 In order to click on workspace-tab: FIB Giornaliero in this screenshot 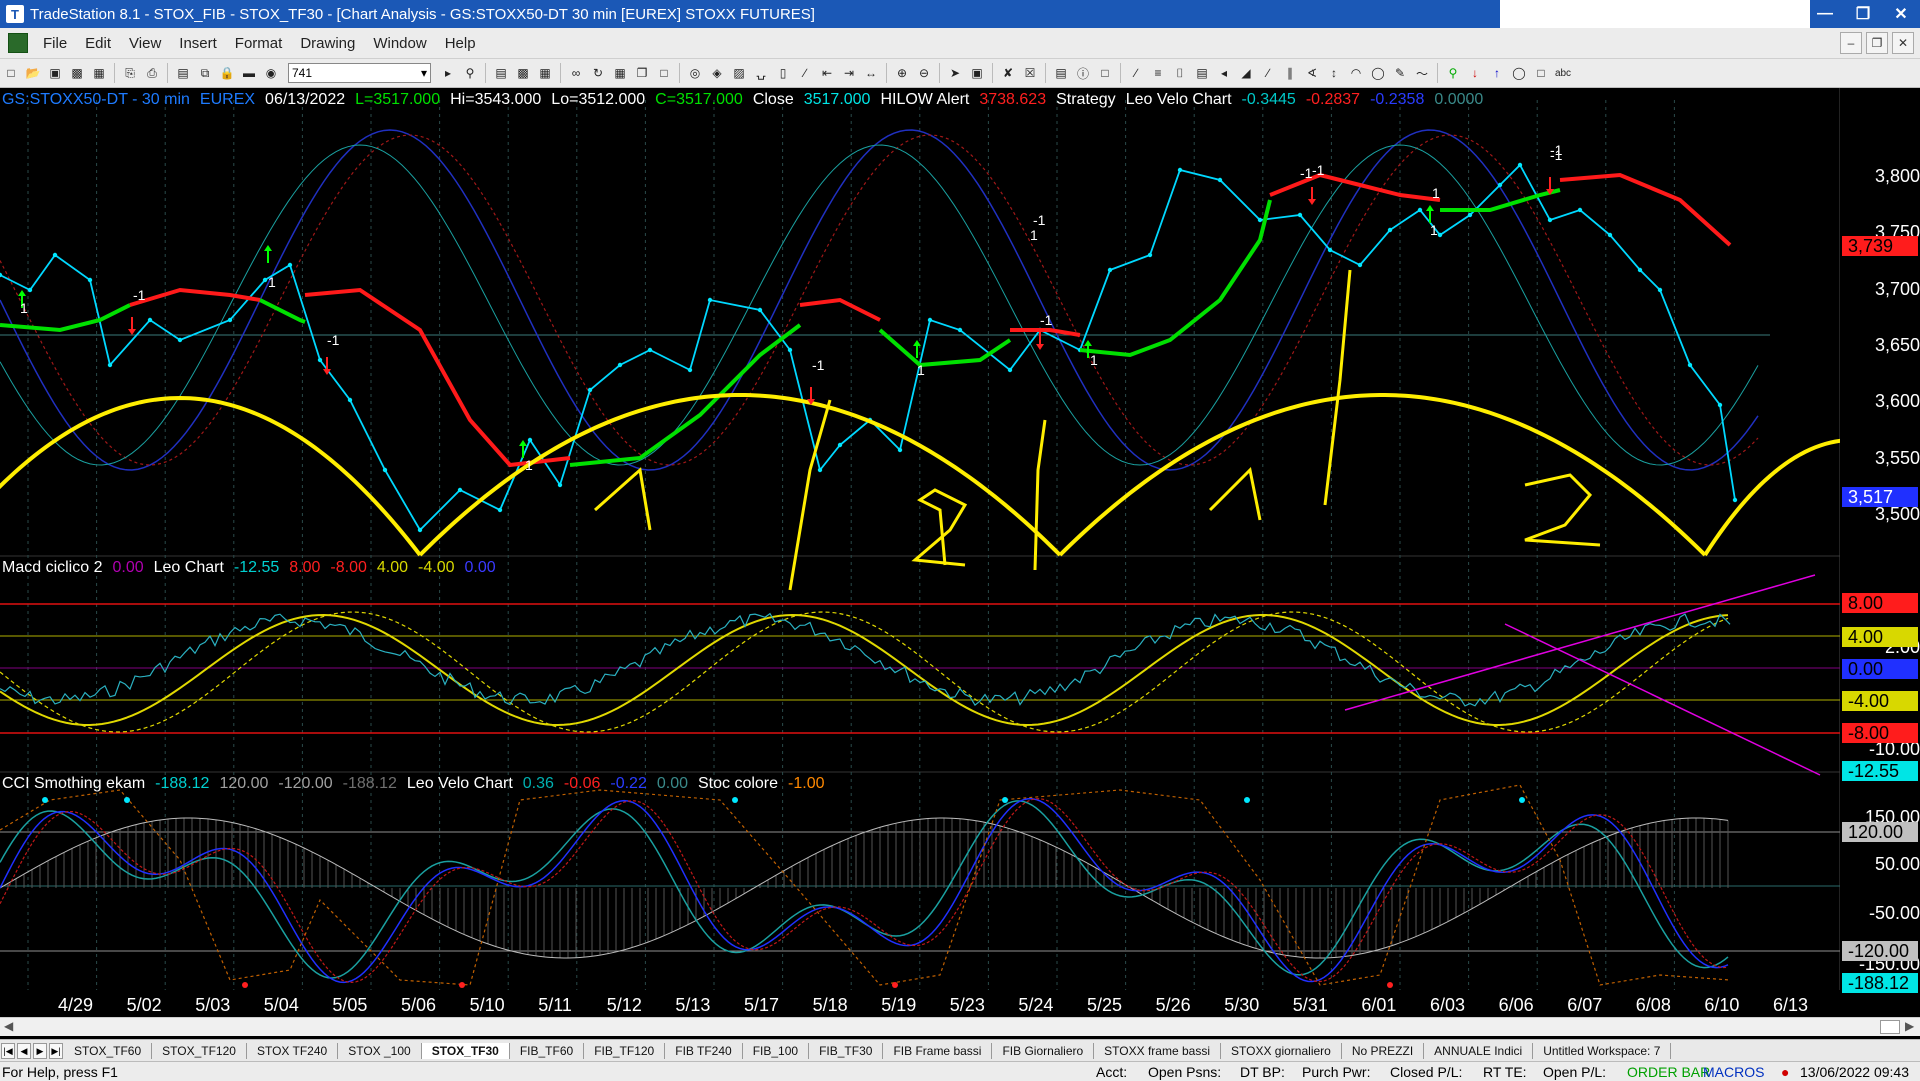, I will do `click(1043, 1051)`.